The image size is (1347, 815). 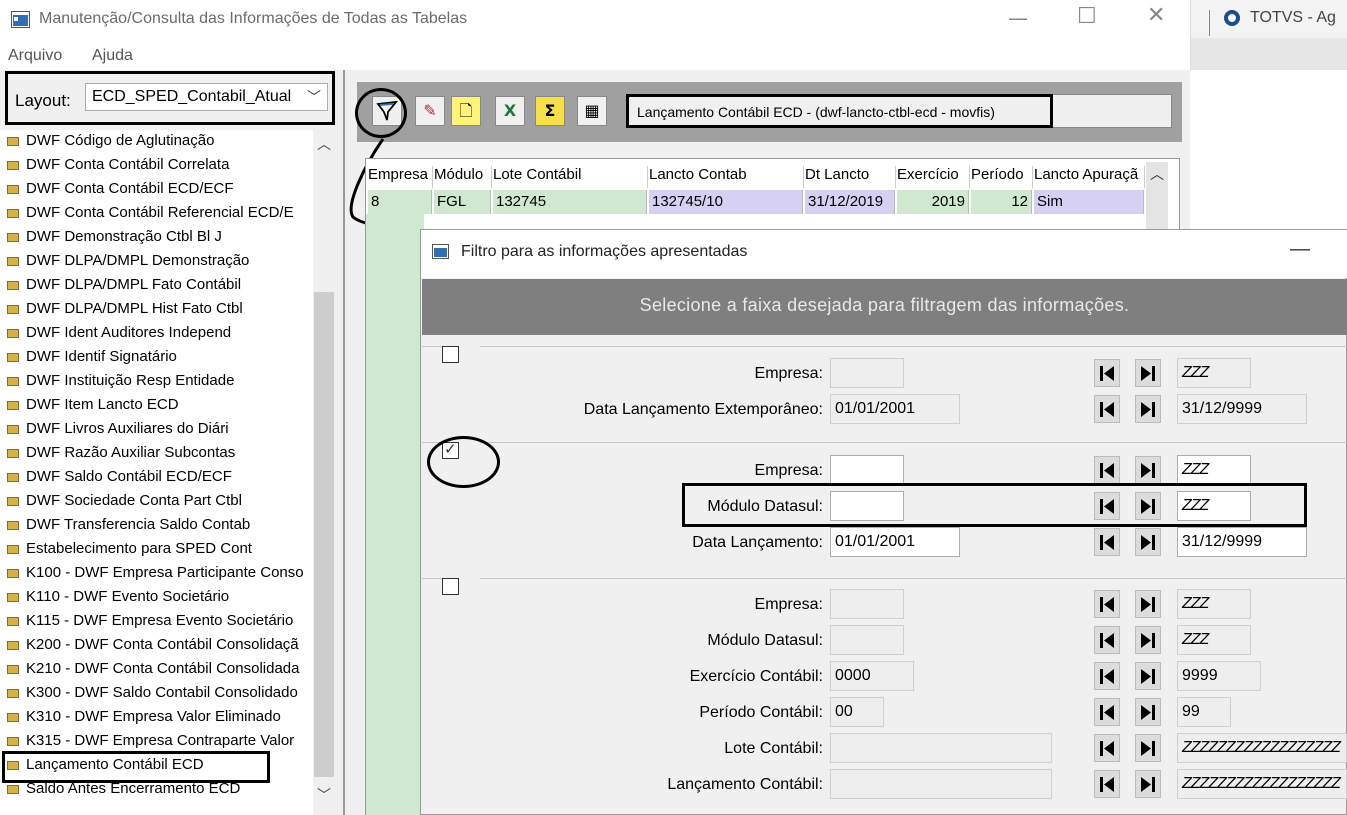 I want to click on properties-icon: ▦, so click(x=592, y=111).